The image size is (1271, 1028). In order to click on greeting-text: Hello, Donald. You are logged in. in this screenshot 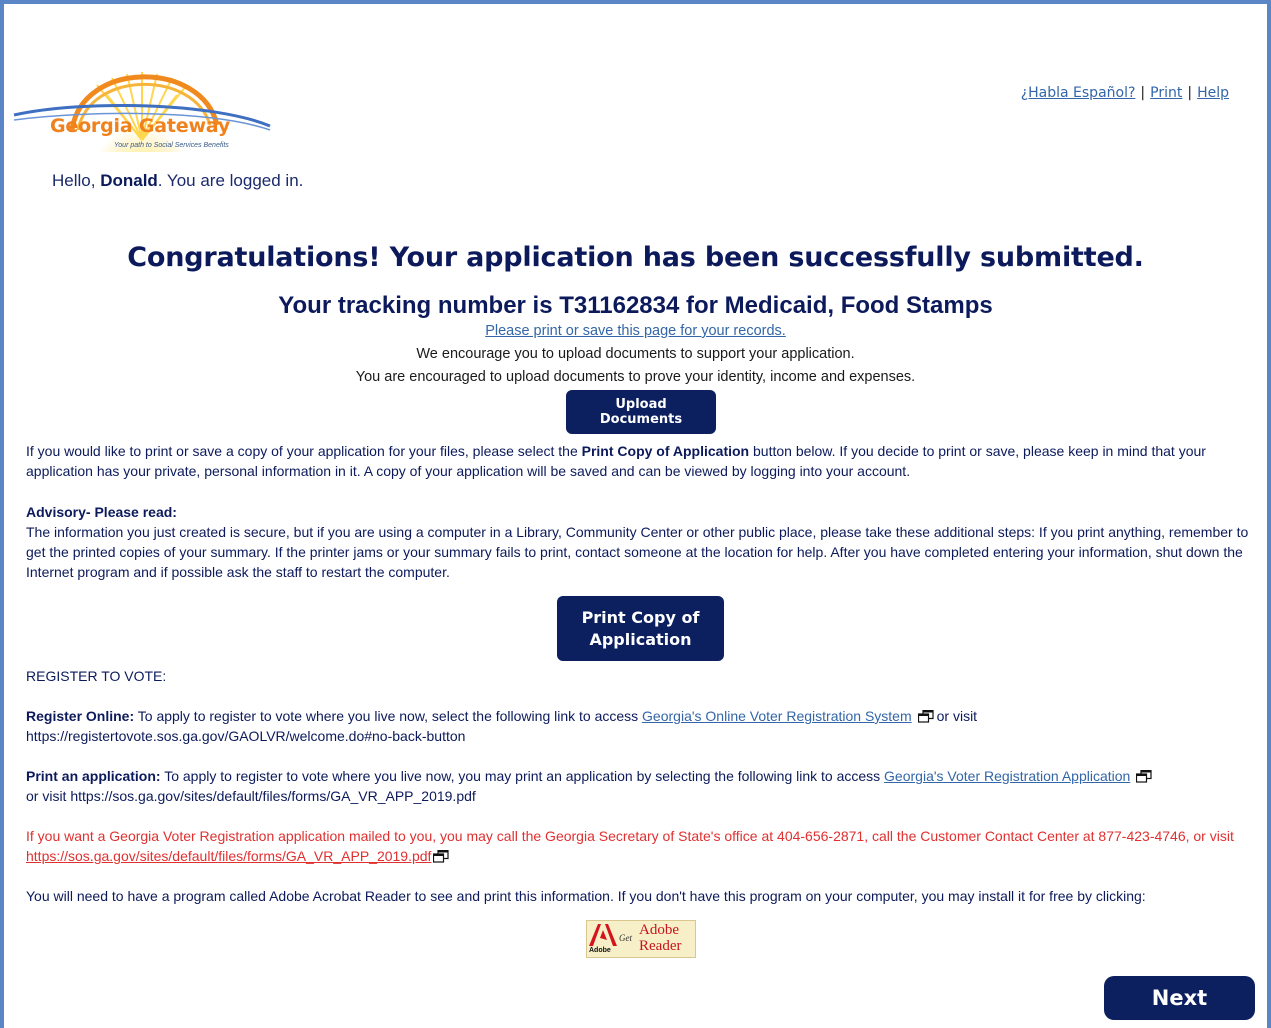, I will do `click(177, 181)`.